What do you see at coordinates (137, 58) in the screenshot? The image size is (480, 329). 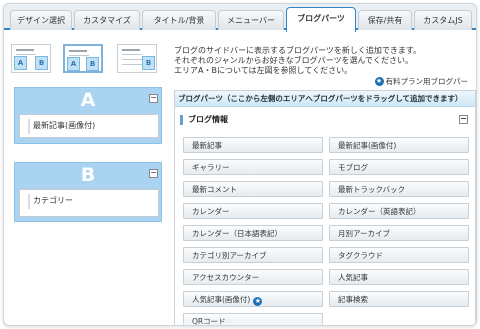 I see `layout-thumb-b: B` at bounding box center [137, 58].